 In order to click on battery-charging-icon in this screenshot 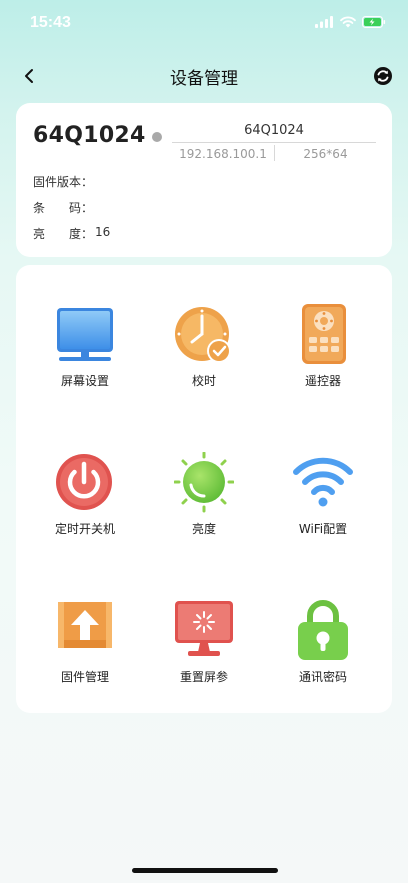, I will do `click(374, 22)`.